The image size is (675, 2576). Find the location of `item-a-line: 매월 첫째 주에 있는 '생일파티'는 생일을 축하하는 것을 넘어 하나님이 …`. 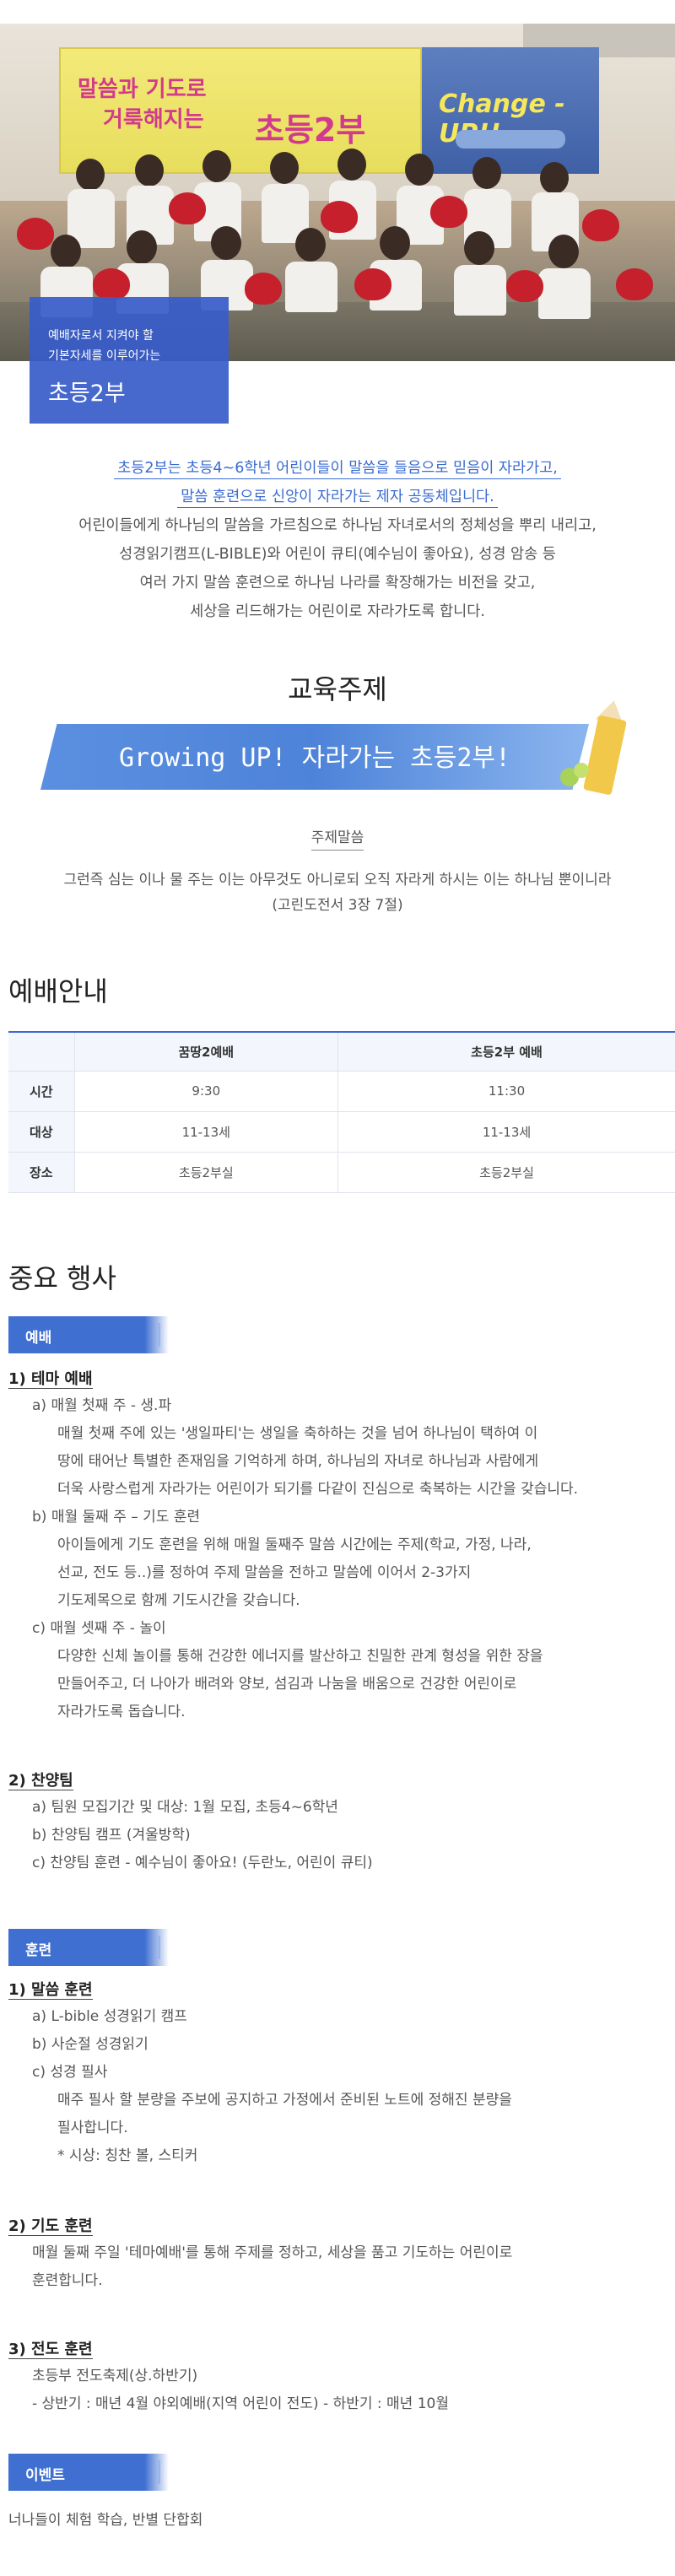

item-a-line: 매월 첫째 주에 있는 '생일파티'는 생일을 축하하는 것을 넘어 하나님이 … is located at coordinates (297, 1433).